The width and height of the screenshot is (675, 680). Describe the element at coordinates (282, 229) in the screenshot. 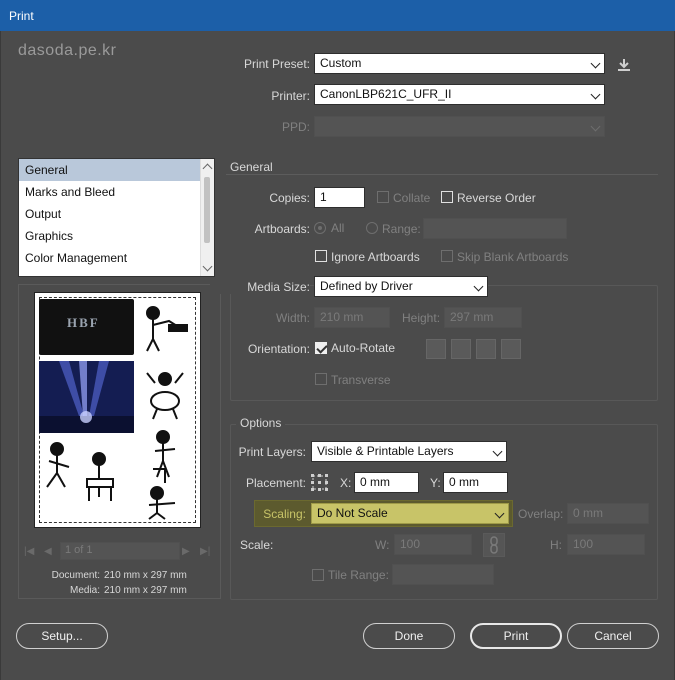

I see `artboards-label: Artboards:` at that location.